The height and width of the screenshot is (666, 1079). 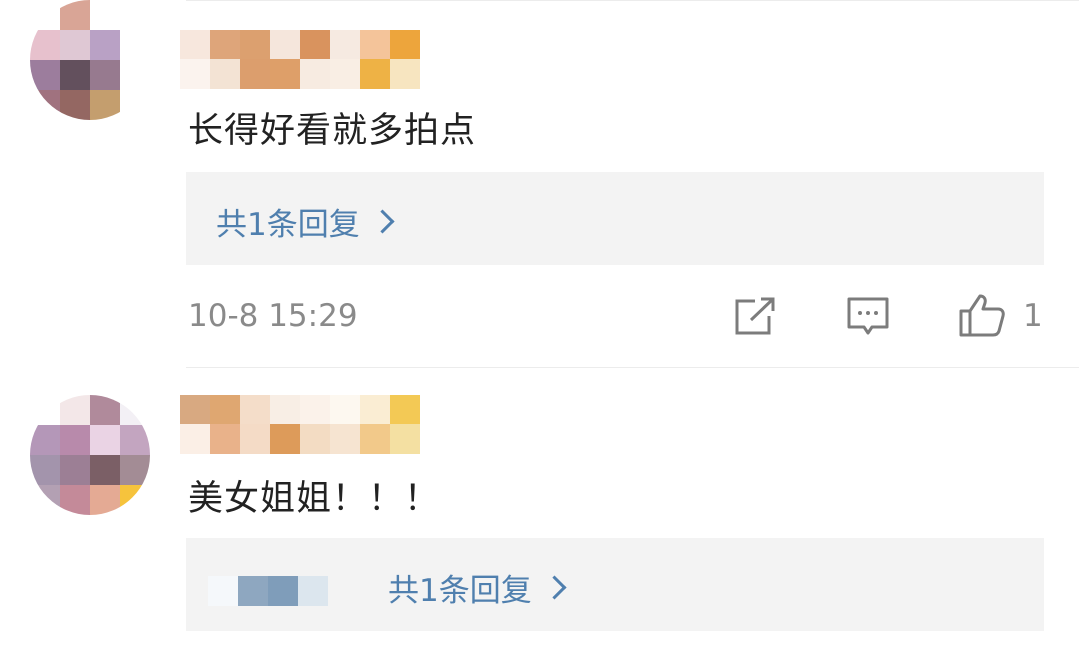 I want to click on like-count: 1, so click(x=1033, y=316).